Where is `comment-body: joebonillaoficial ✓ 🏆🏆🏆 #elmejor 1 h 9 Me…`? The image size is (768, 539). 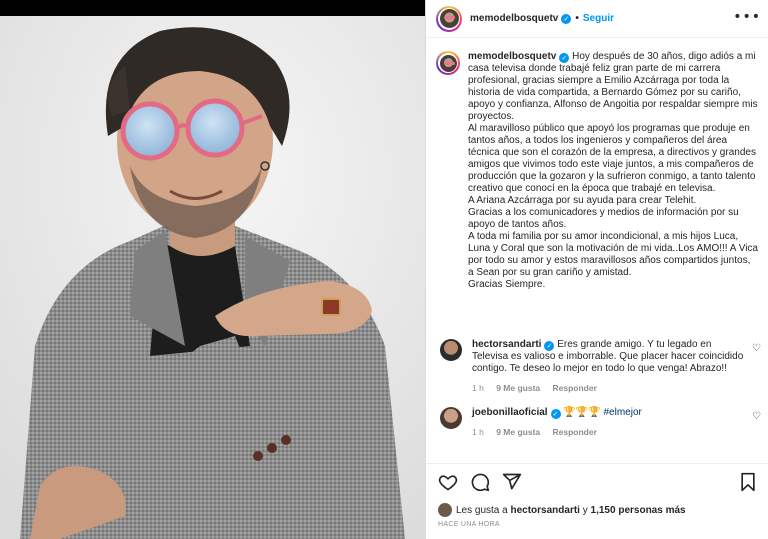
comment-body: joebonillaoficial ✓ 🏆🏆🏆 #elmejor 1 h 9 Me… is located at coordinates (609, 422).